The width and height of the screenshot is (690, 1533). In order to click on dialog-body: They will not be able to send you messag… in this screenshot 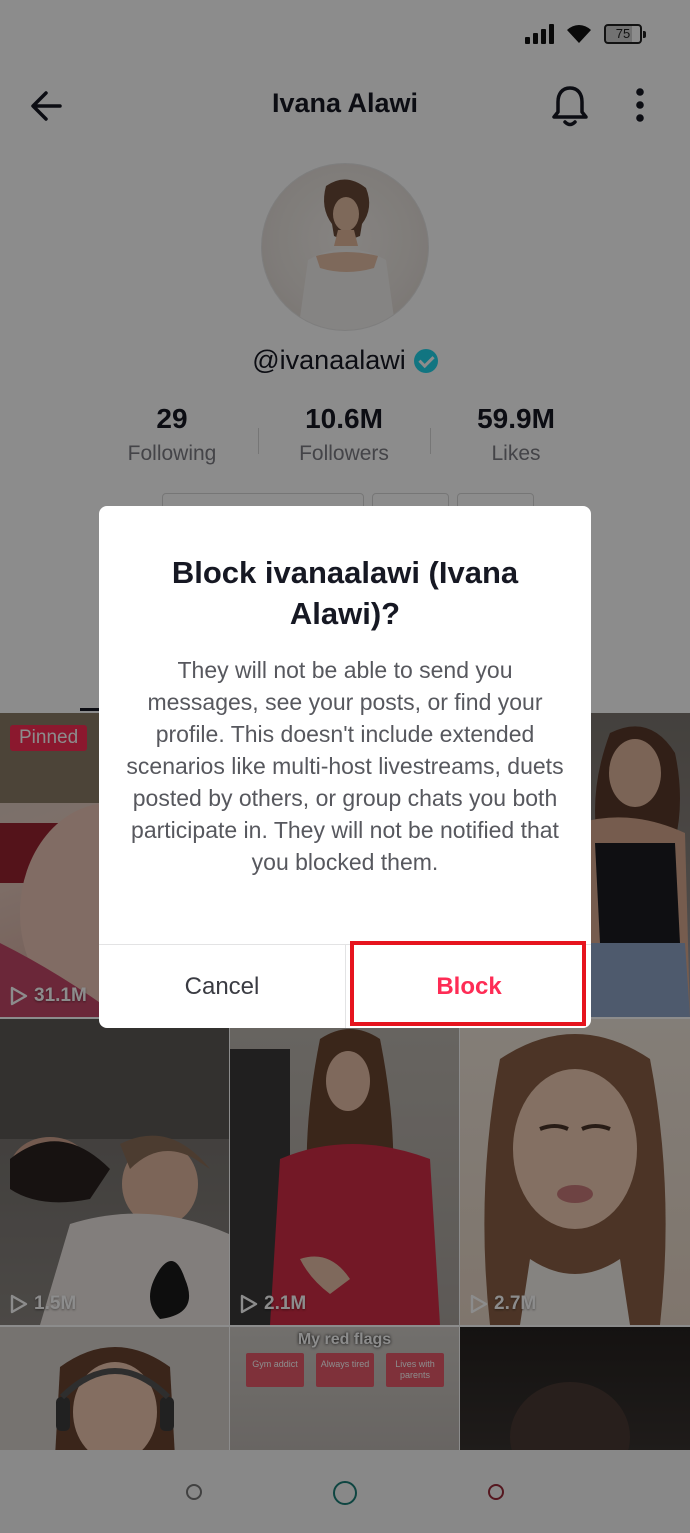, I will do `click(345, 766)`.